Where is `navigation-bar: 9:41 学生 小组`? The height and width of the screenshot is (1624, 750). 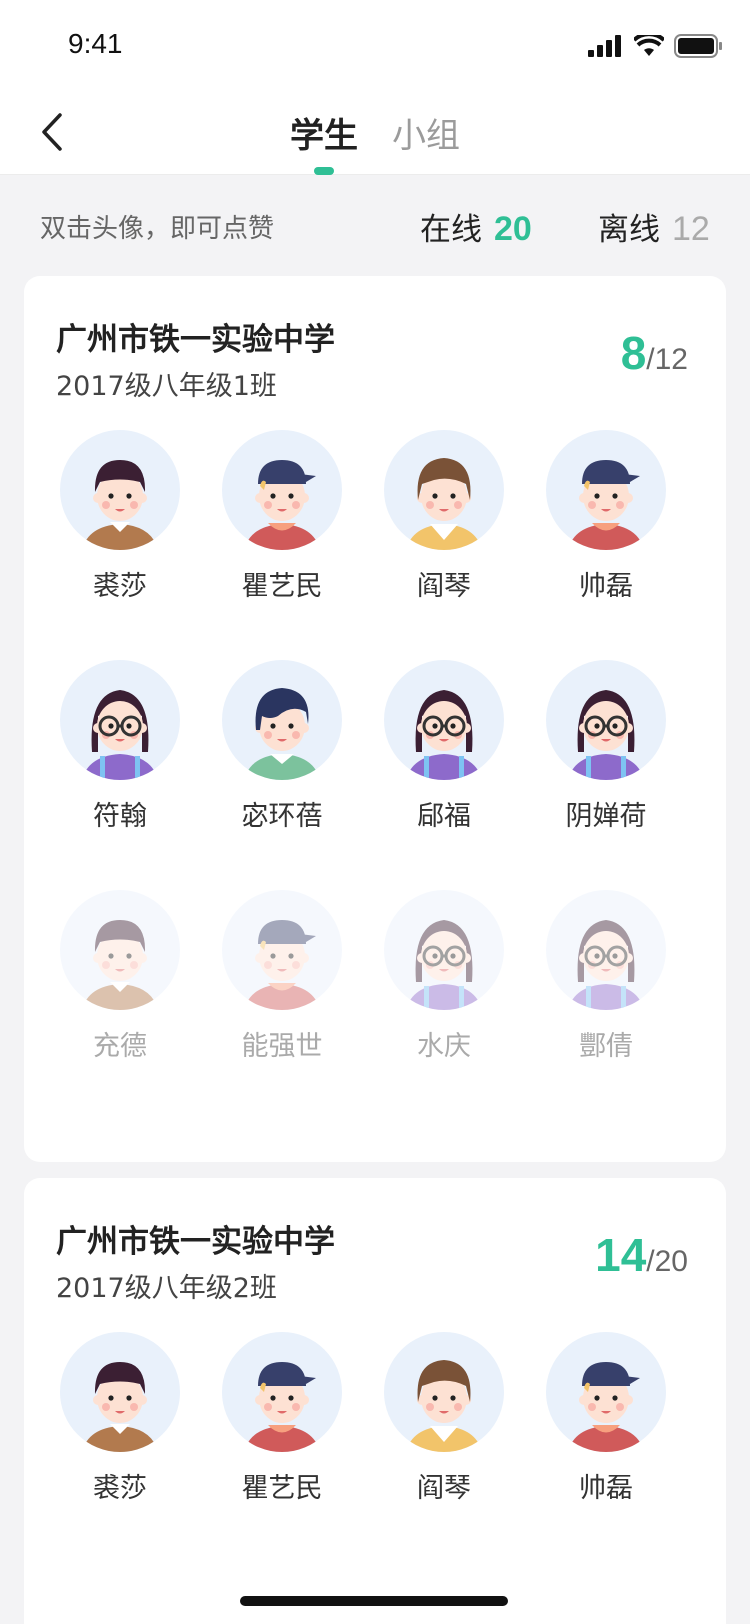 navigation-bar: 9:41 学生 小组 is located at coordinates (375, 87).